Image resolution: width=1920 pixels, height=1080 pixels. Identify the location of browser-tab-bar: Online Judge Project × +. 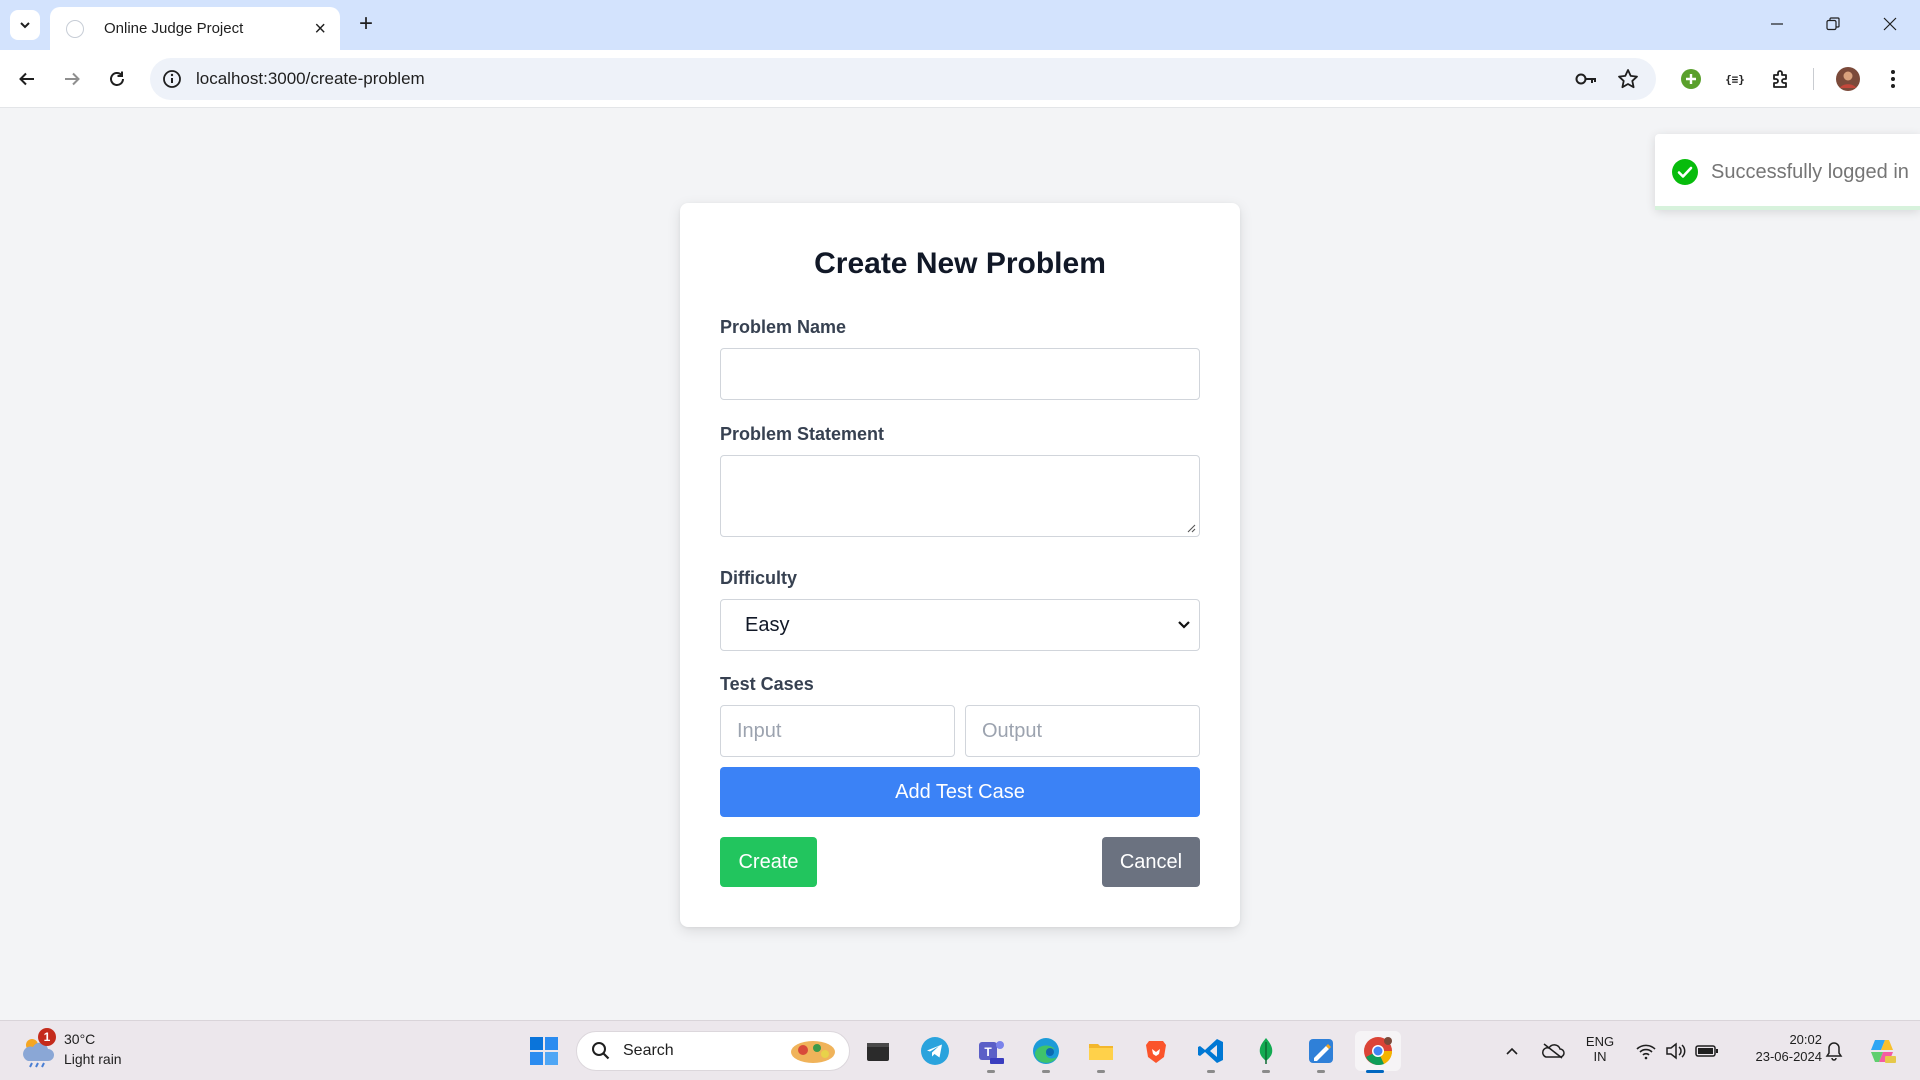
(960, 25).